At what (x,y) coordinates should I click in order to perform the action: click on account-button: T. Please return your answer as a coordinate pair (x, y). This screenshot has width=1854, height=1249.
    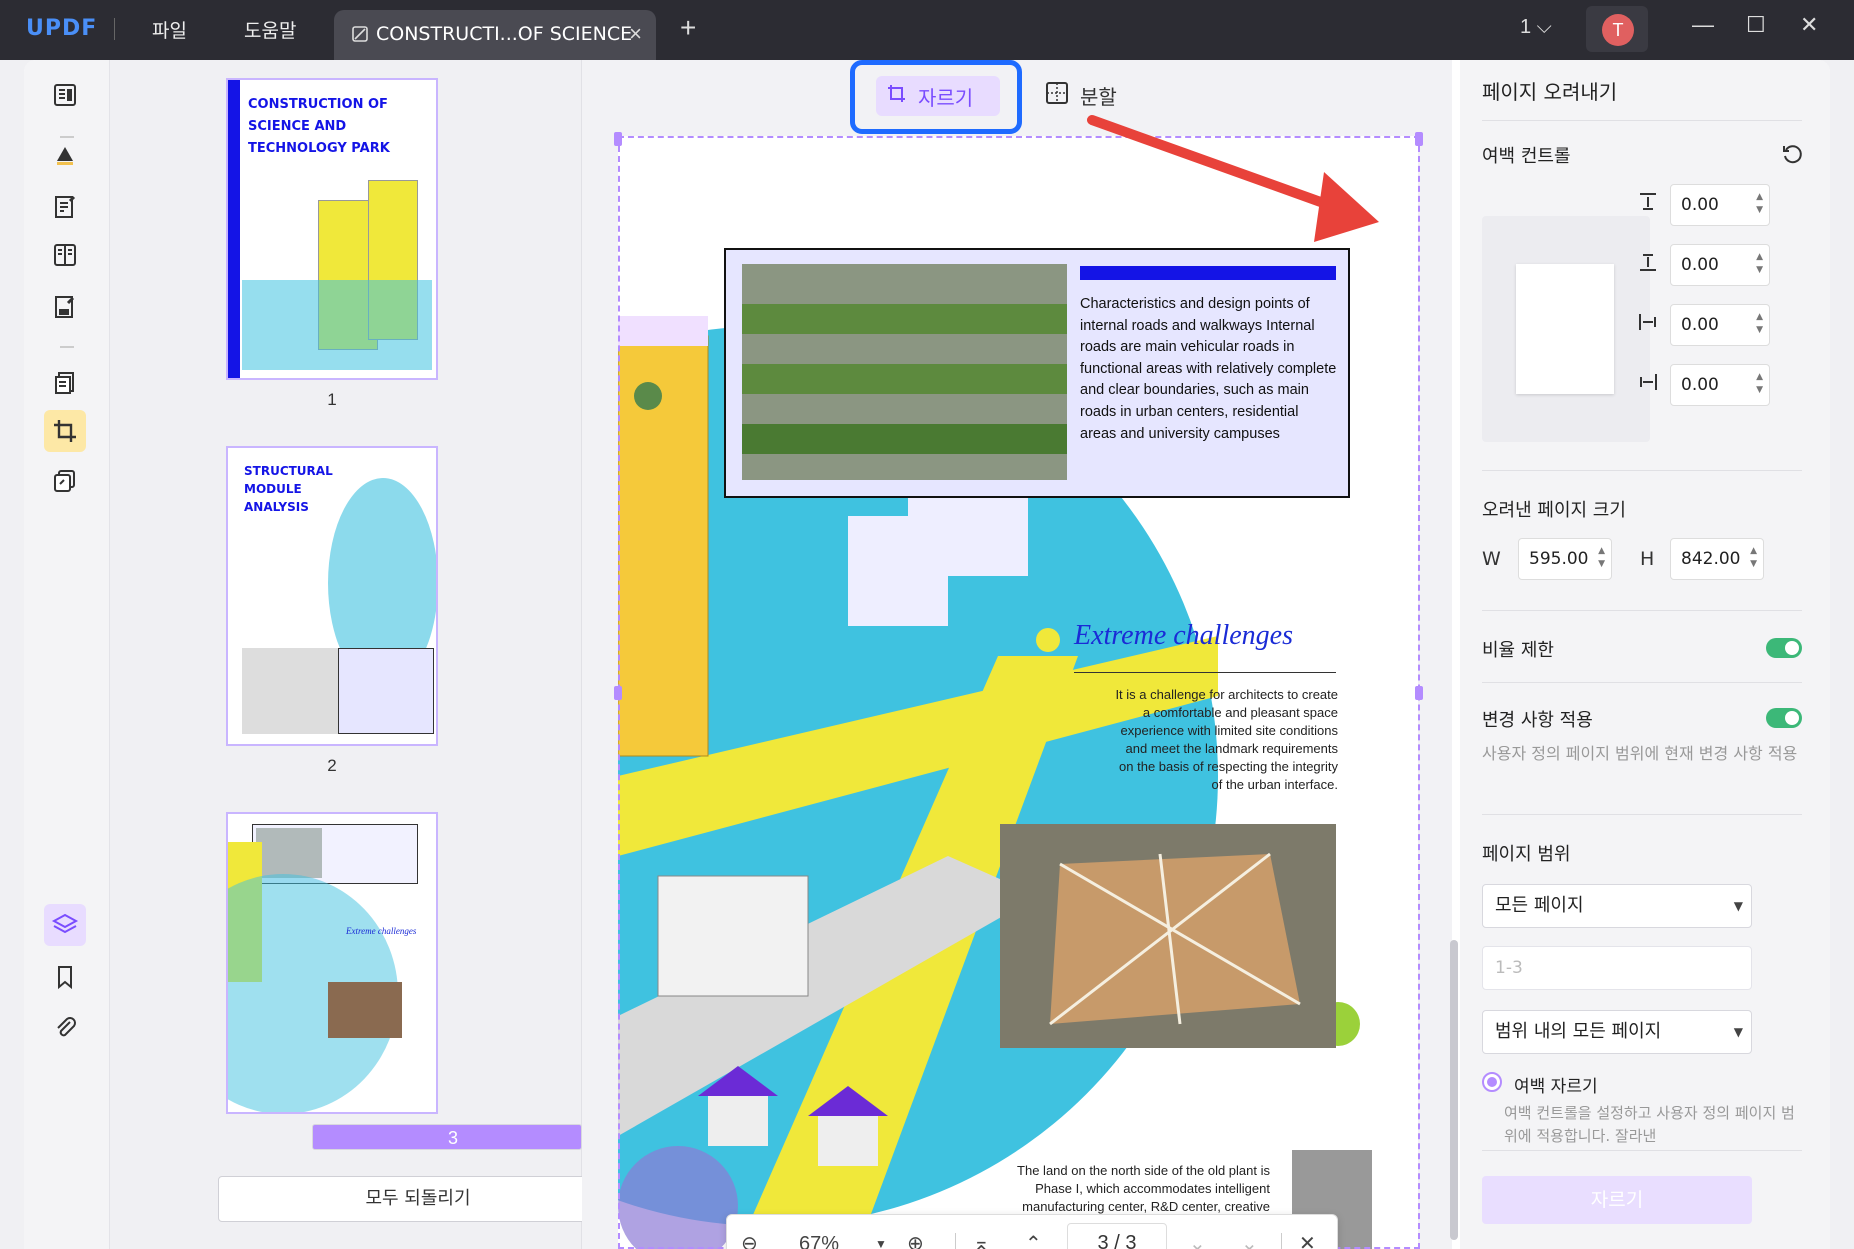
    Looking at the image, I should click on (1617, 29).